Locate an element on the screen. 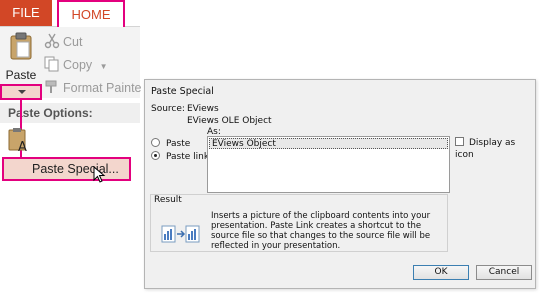 This screenshot has height=302, width=555. paste-radio: Paste is located at coordinates (170, 144).